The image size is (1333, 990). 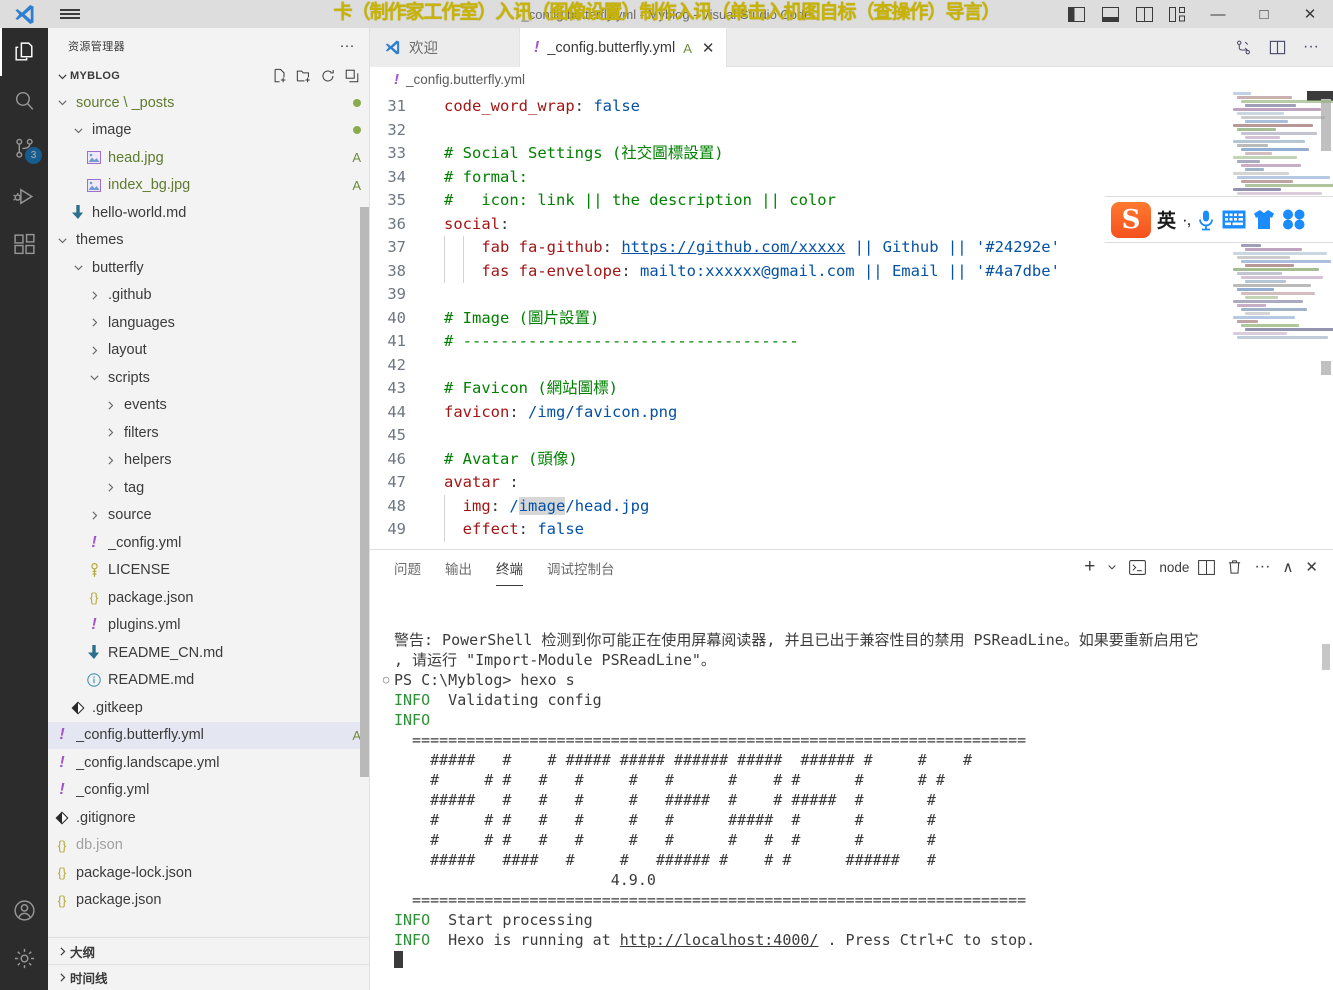 What do you see at coordinates (797, 530) in the screenshot?
I see `code-line: 49 effect: false` at bounding box center [797, 530].